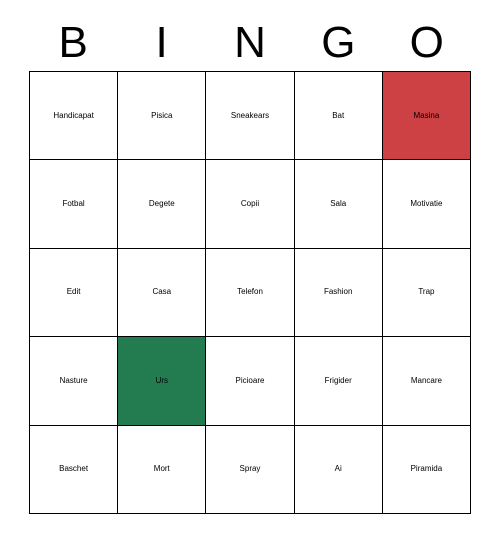 This screenshot has width=500, height=544. I want to click on bingo-cell-label: Trap, so click(426, 292).